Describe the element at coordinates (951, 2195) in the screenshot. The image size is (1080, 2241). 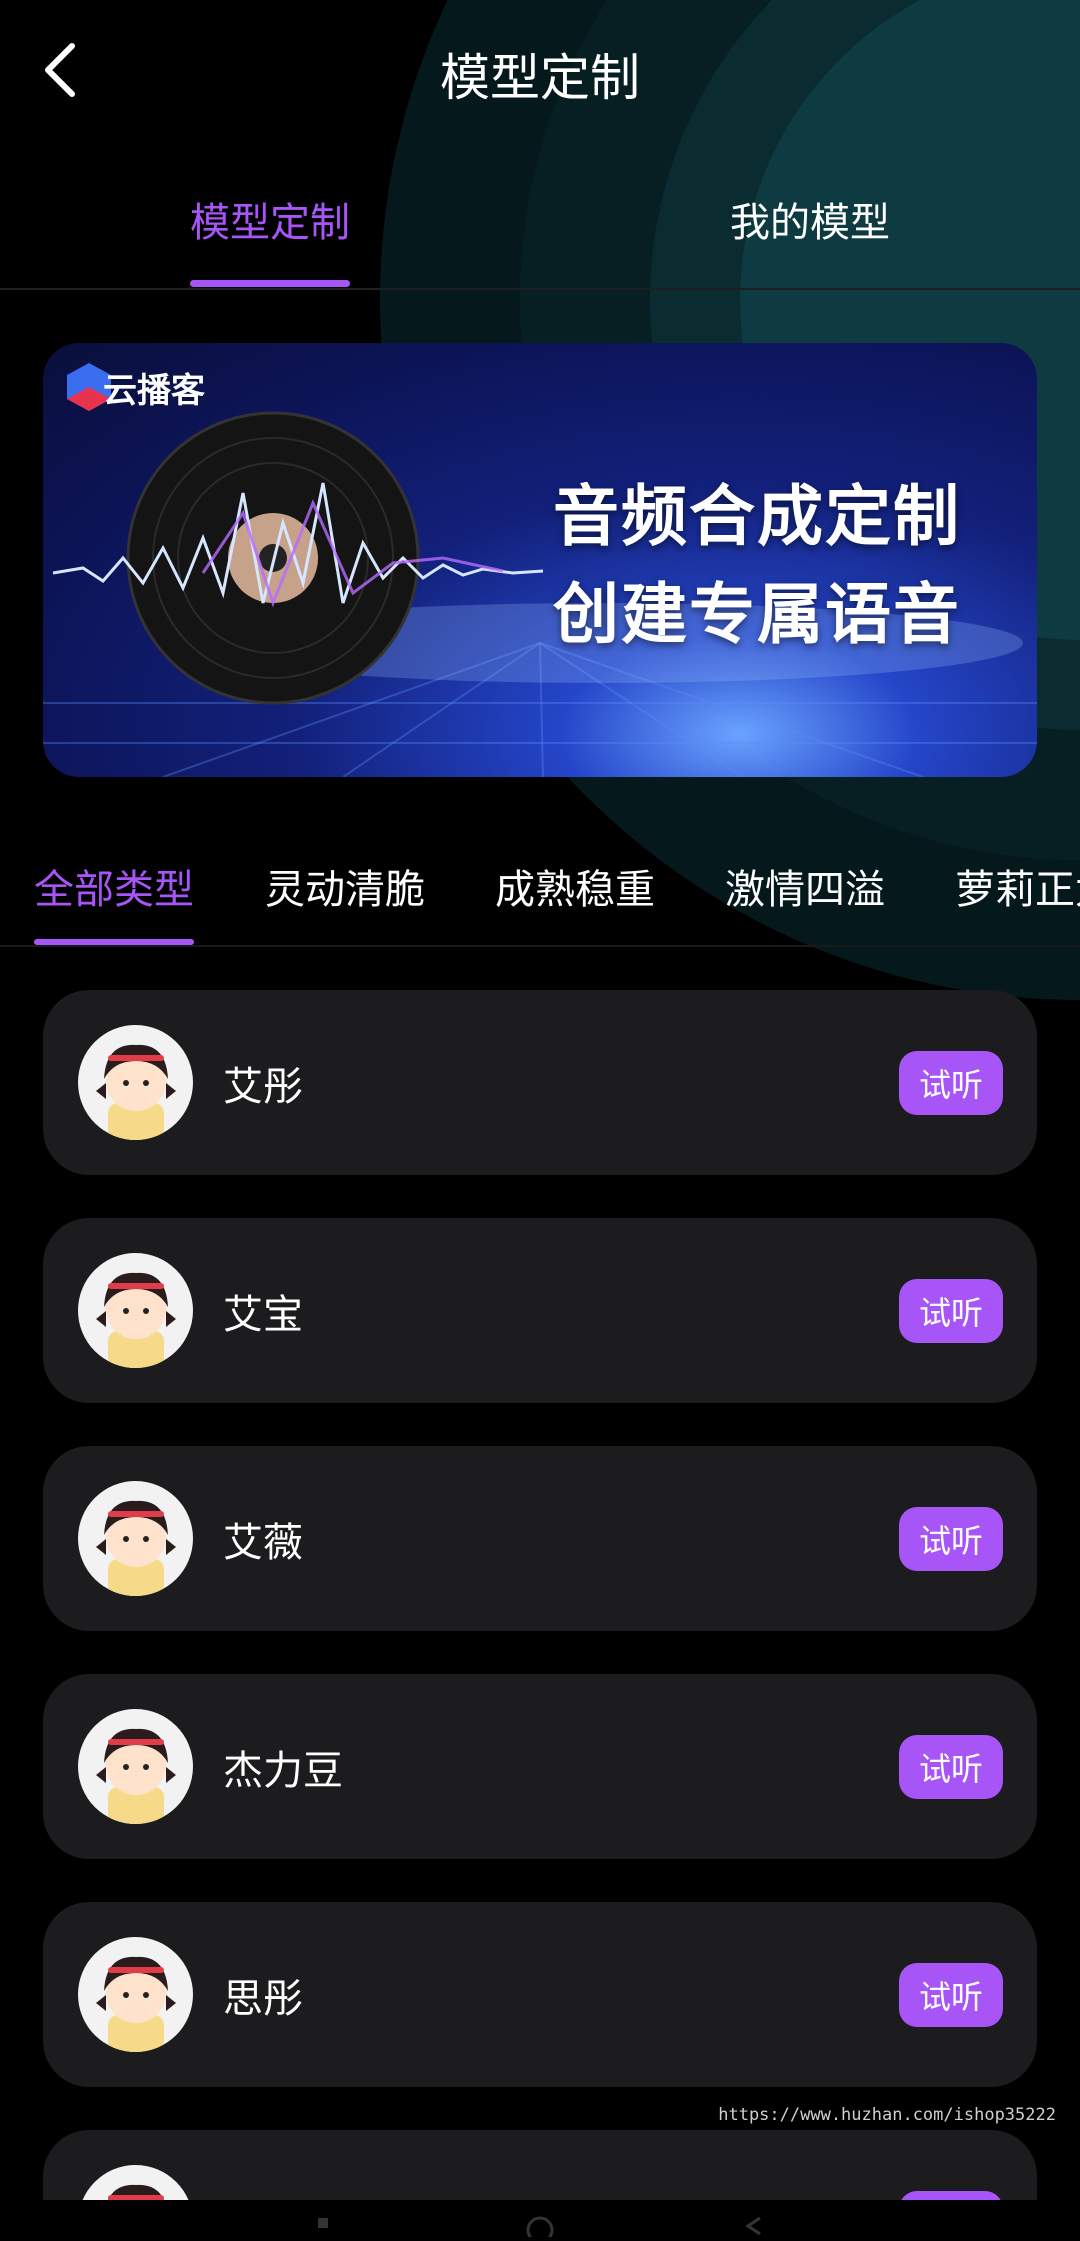
I see `listen-button` at that location.